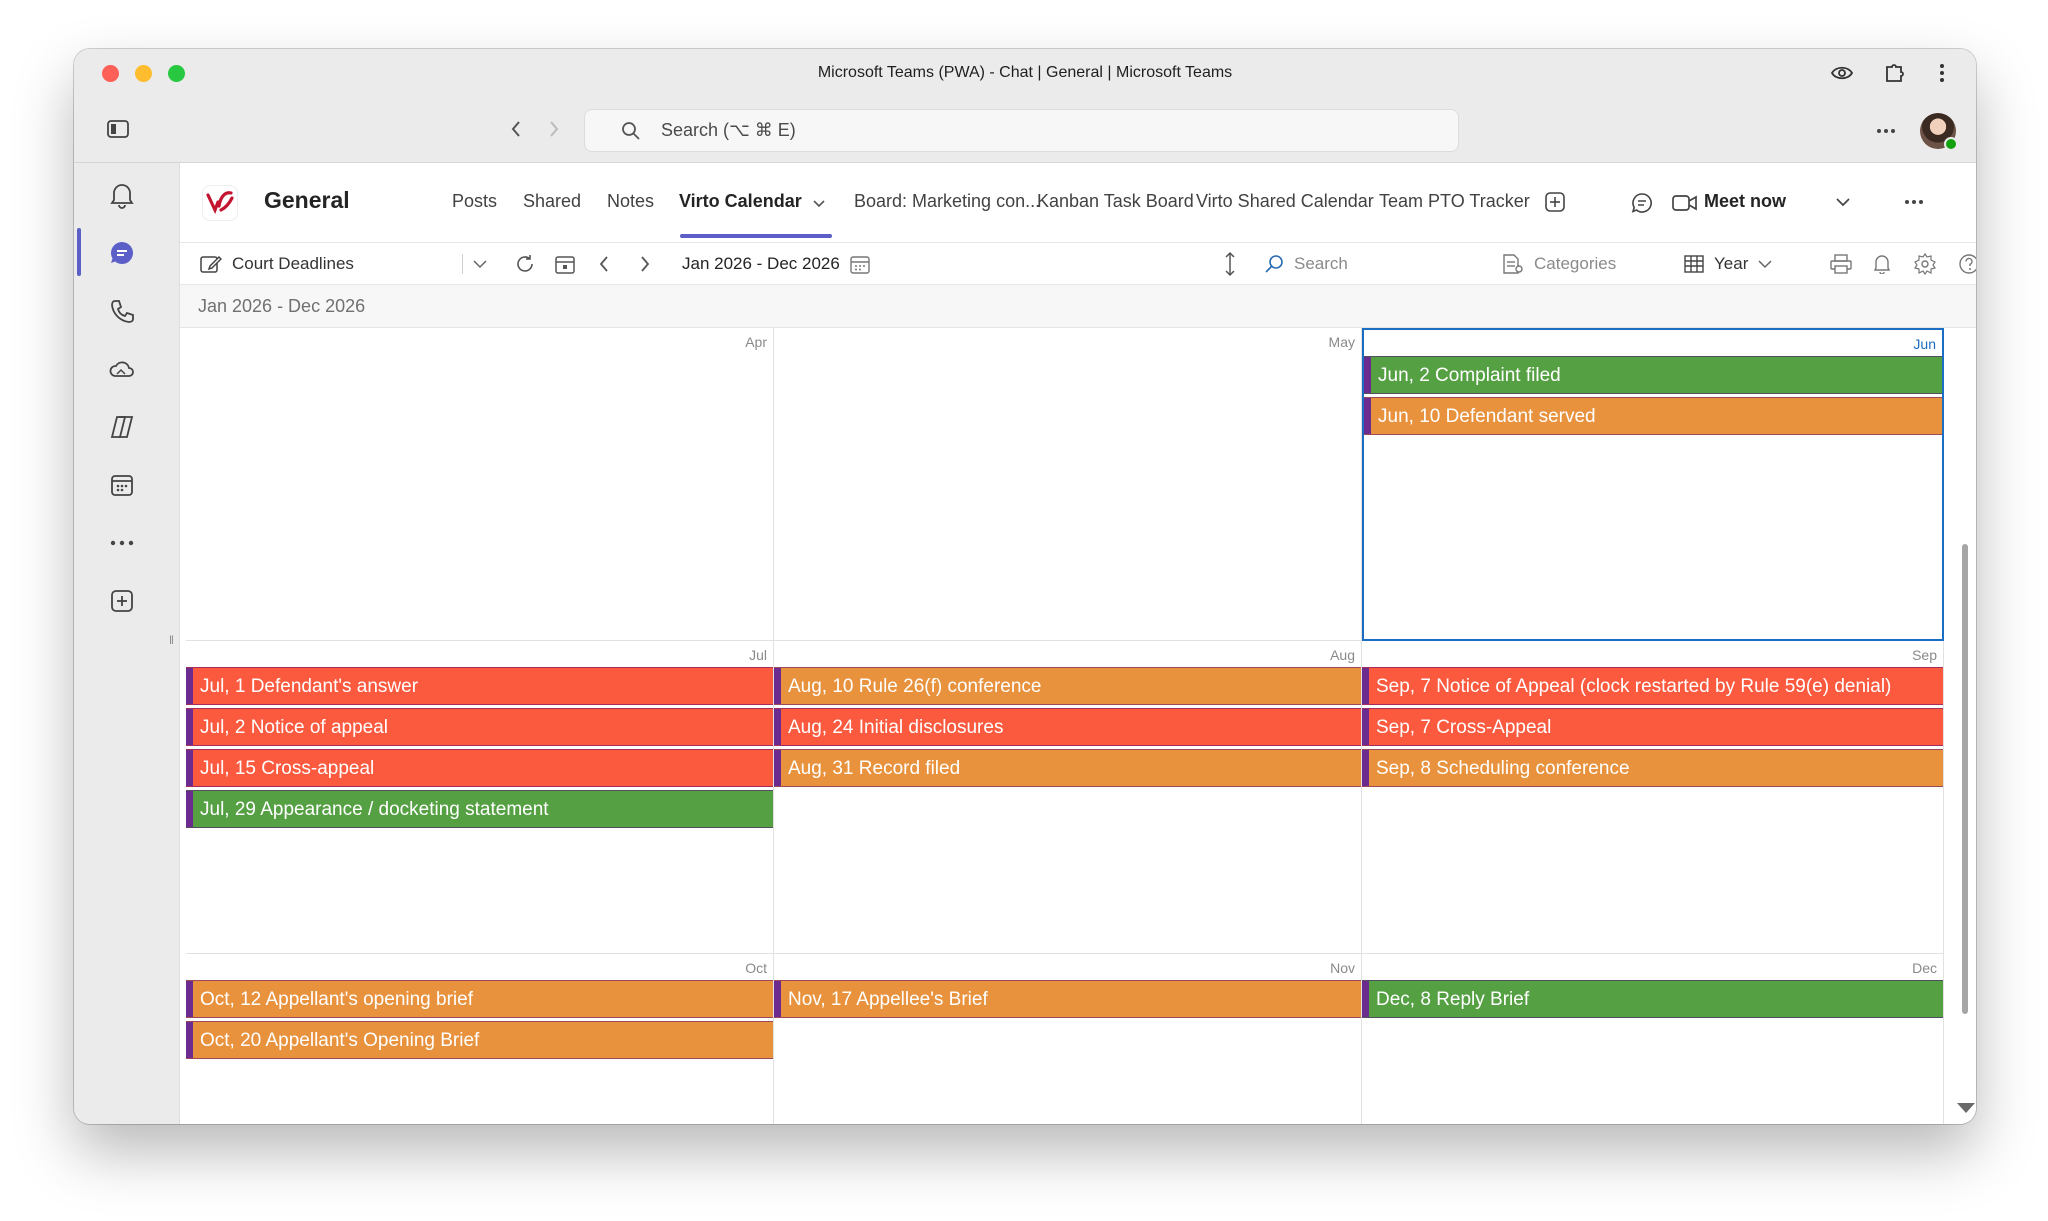 The width and height of the screenshot is (2048, 1221). I want to click on search-label: Search, so click(1321, 263).